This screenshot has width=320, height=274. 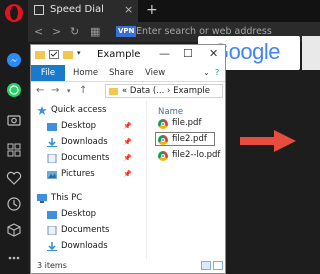 What do you see at coordinates (14, 90) in the screenshot?
I see `whatsapp-icon` at bounding box center [14, 90].